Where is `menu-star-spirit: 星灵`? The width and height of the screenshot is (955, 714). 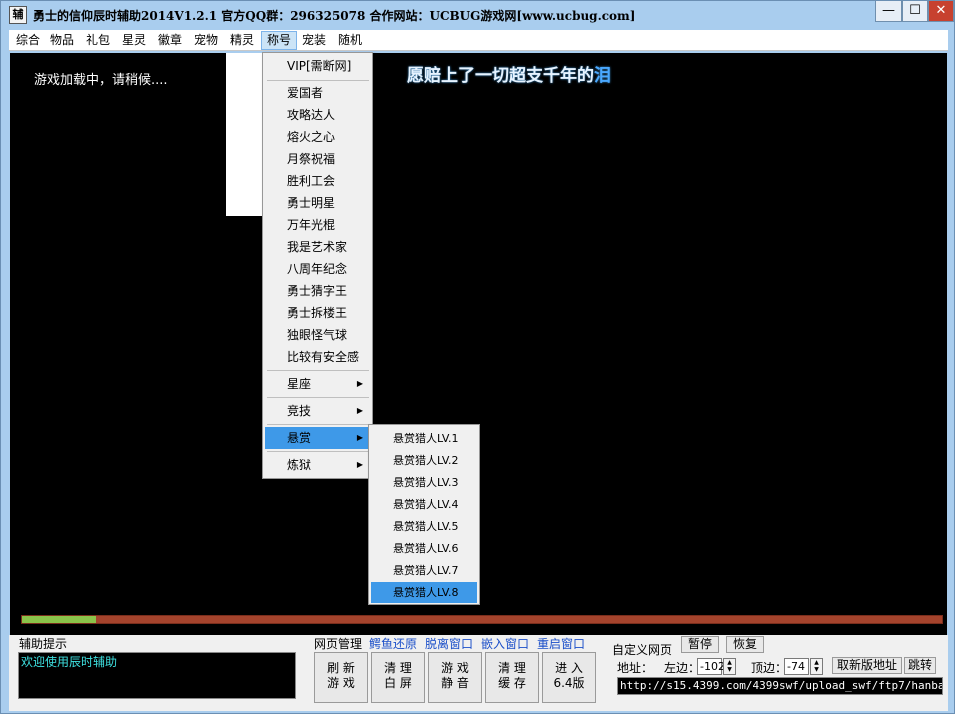
menu-star-spirit: 星灵 is located at coordinates (134, 40).